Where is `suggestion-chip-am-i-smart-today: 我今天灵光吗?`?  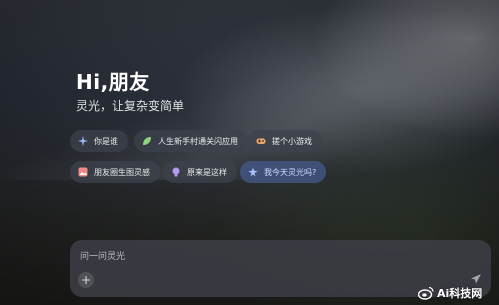 suggestion-chip-am-i-smart-today: 我今天灵光吗? is located at coordinates (283, 172).